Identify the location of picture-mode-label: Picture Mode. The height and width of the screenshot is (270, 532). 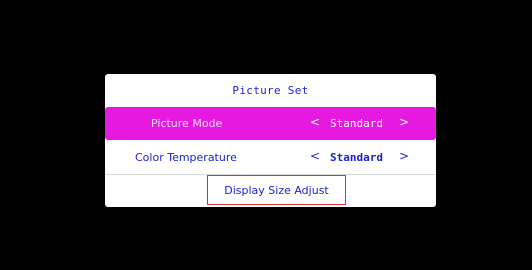
(187, 123).